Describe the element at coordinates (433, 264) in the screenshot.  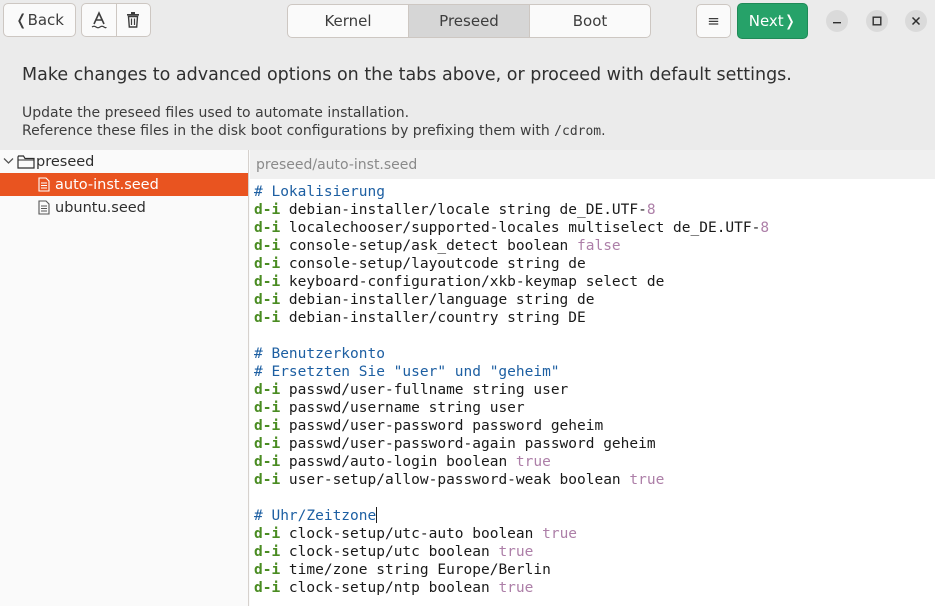
I see `code-text: console-setup/layoutcode string de` at that location.